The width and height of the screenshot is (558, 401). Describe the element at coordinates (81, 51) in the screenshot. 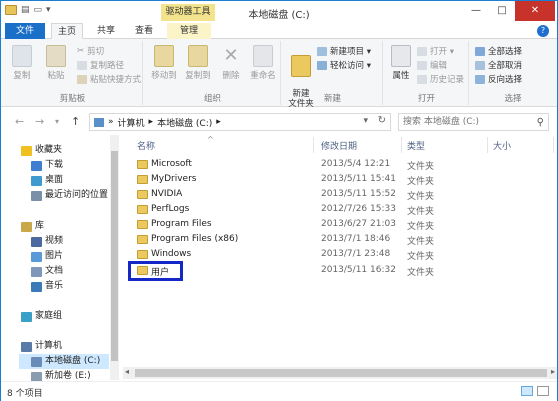

I see `scissors-icon: ✂` at that location.